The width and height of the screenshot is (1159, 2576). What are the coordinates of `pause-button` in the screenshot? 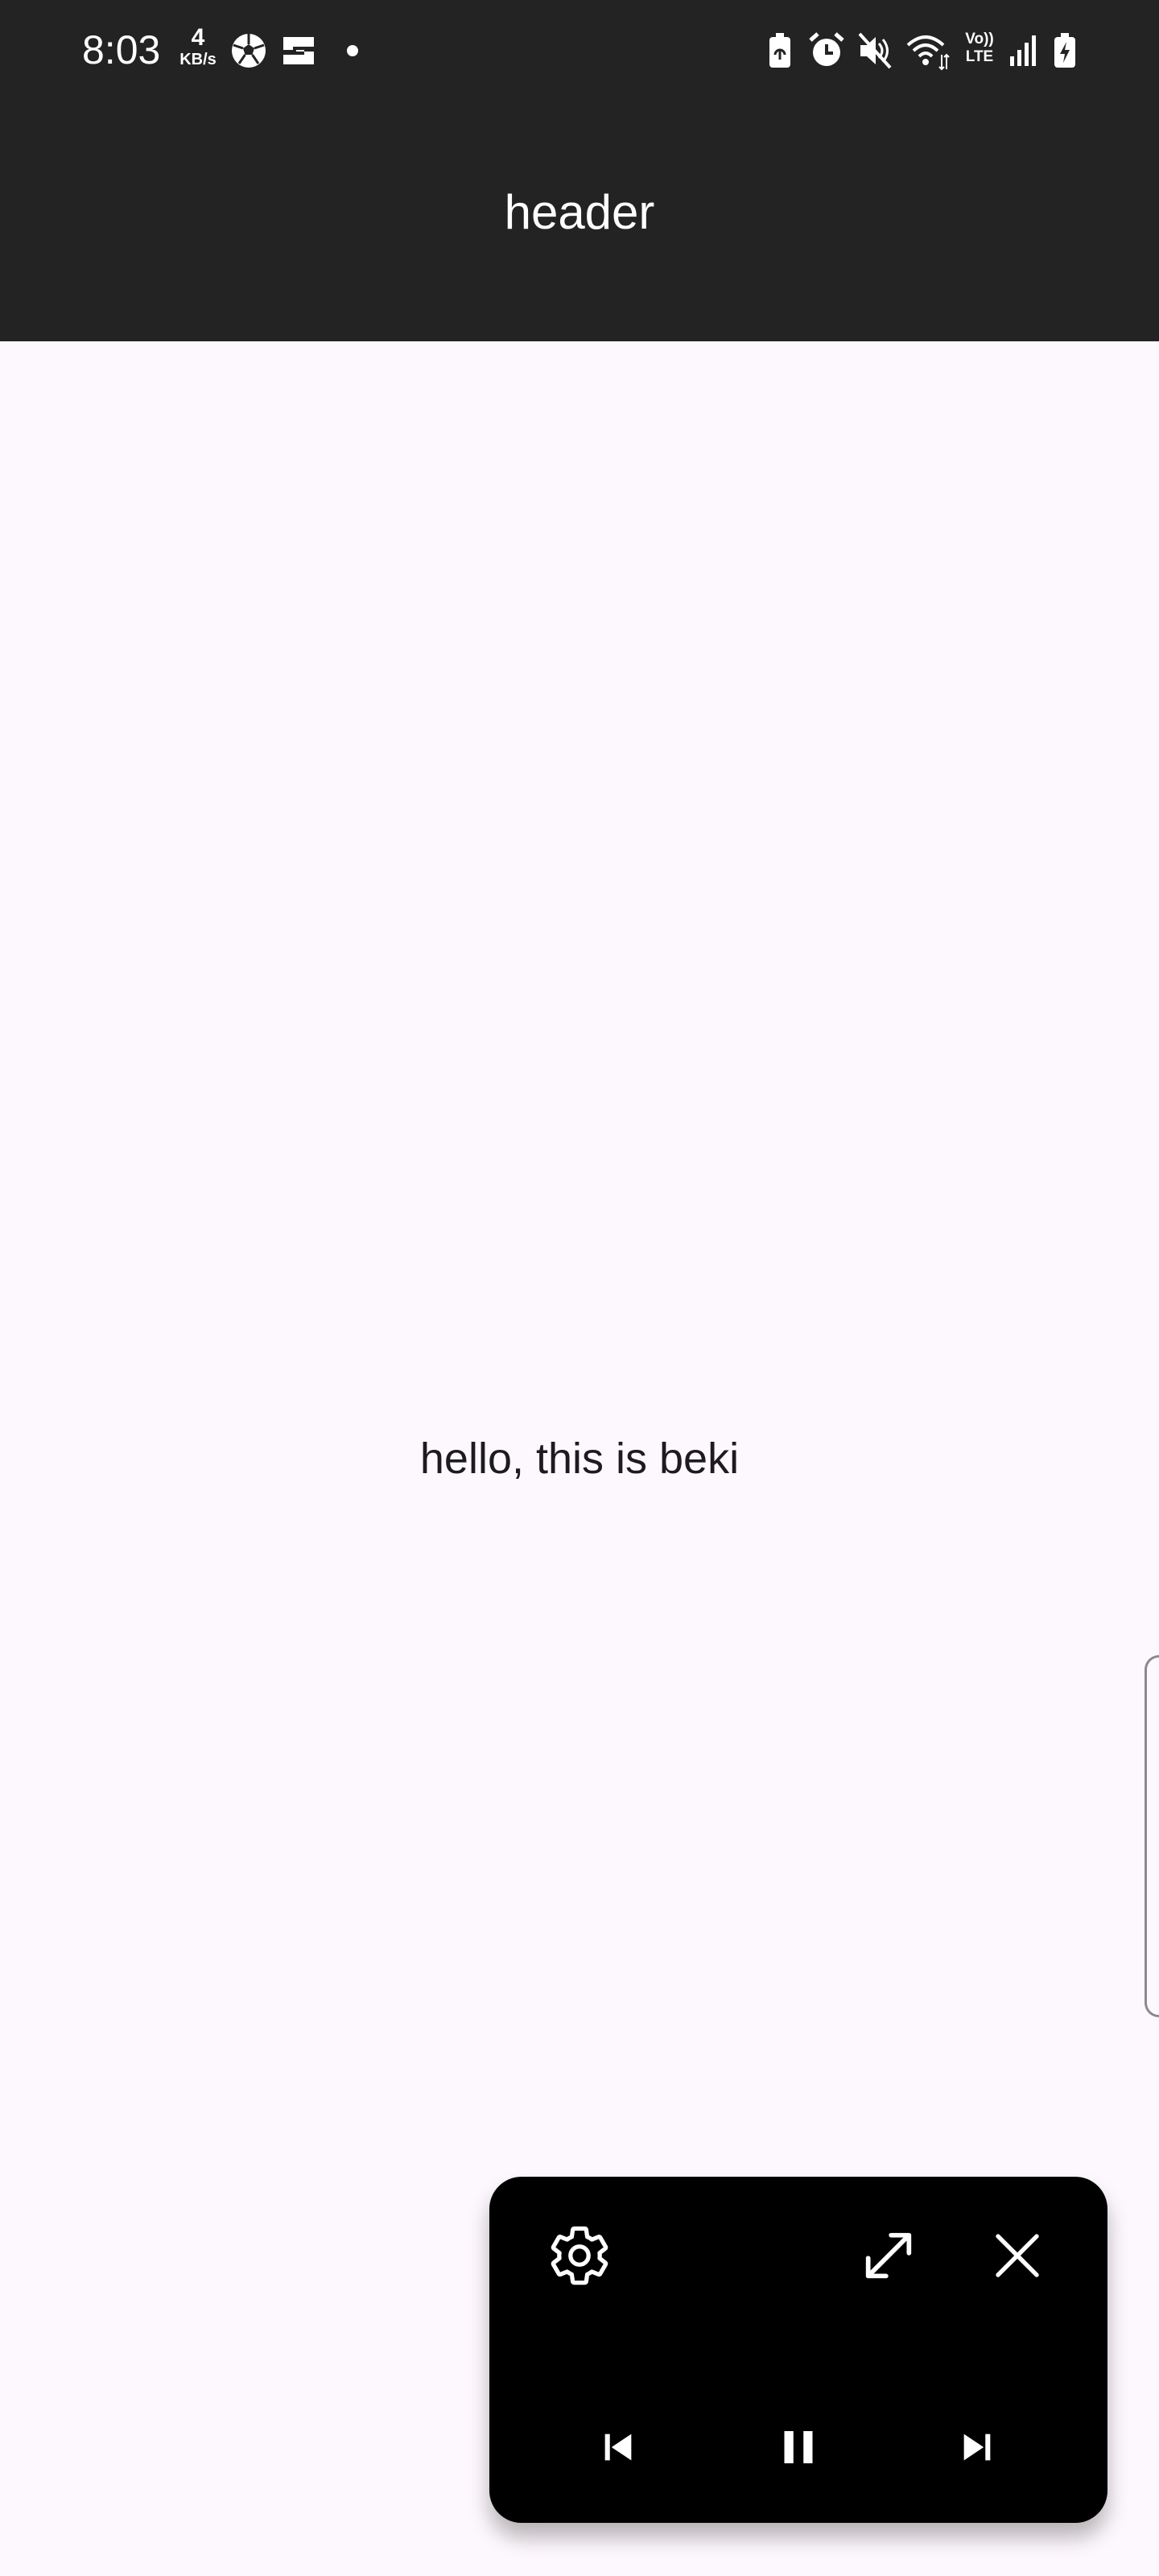 It's located at (798, 2447).